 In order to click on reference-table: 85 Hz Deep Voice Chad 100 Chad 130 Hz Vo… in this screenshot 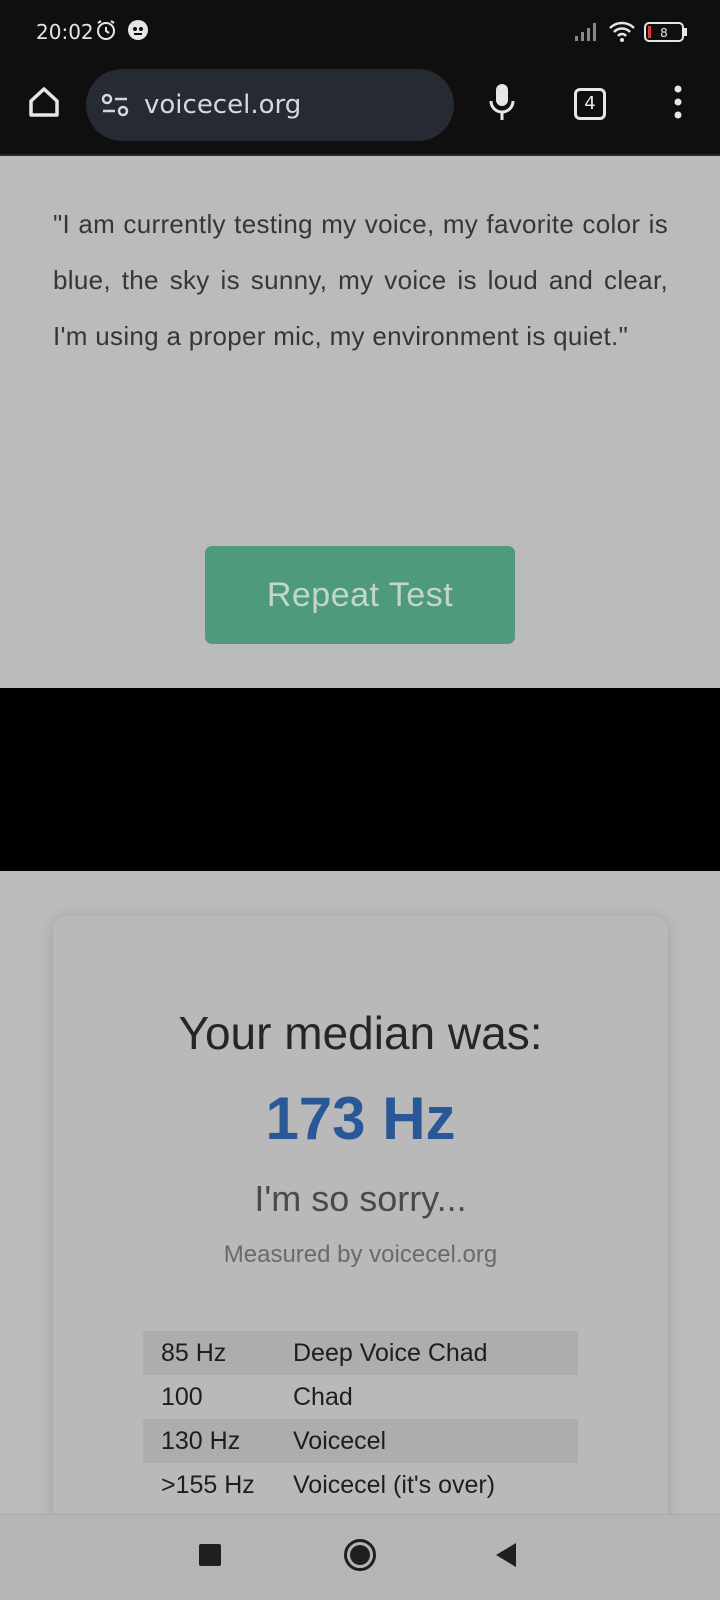, I will do `click(360, 1419)`.